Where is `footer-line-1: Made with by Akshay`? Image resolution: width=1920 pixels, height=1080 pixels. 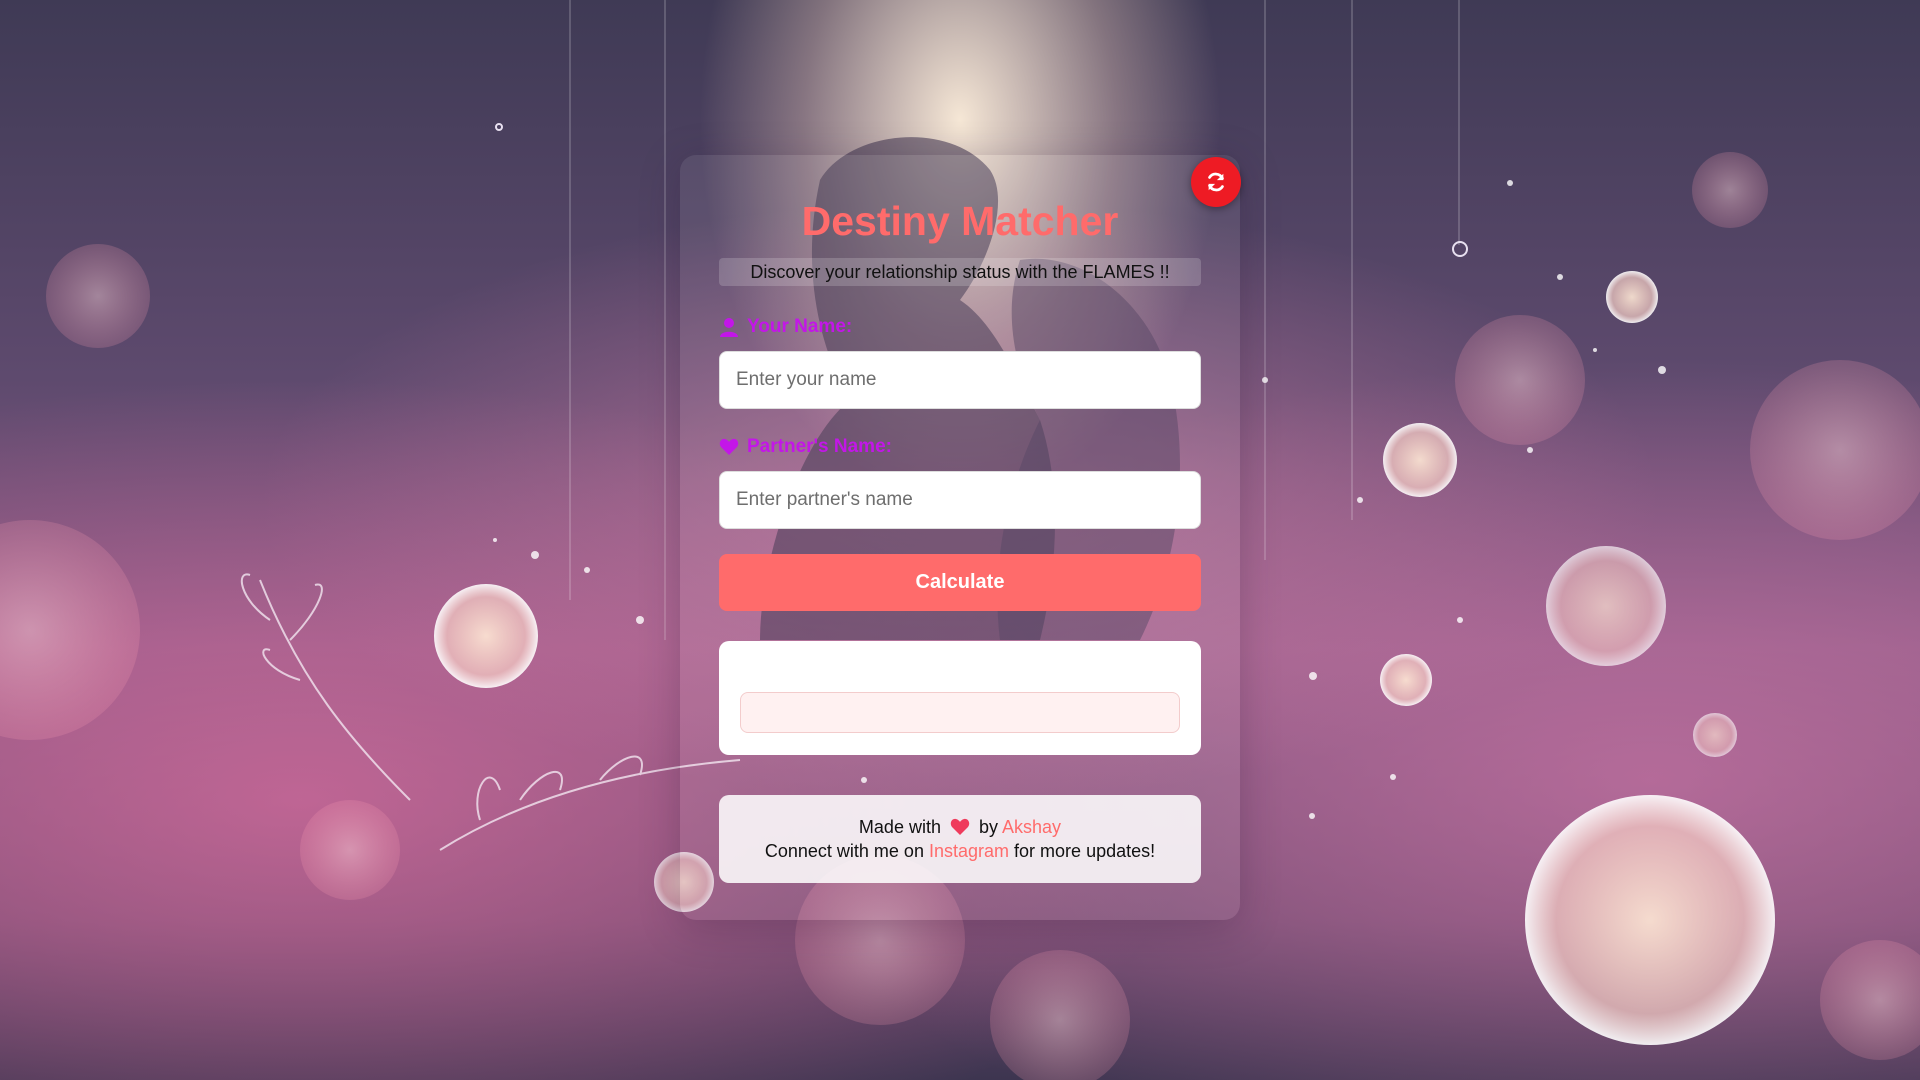 footer-line-1: Made with by Akshay is located at coordinates (960, 827).